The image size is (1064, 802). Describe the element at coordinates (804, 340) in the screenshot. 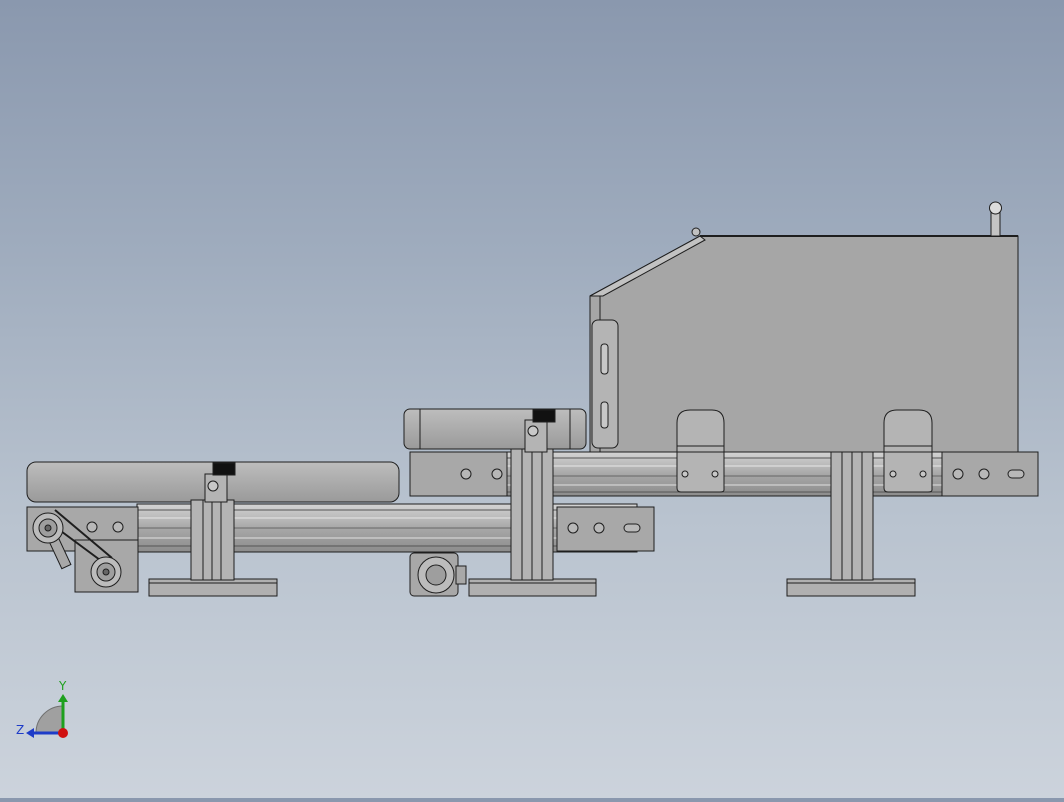

I see `enclosure-hood` at that location.